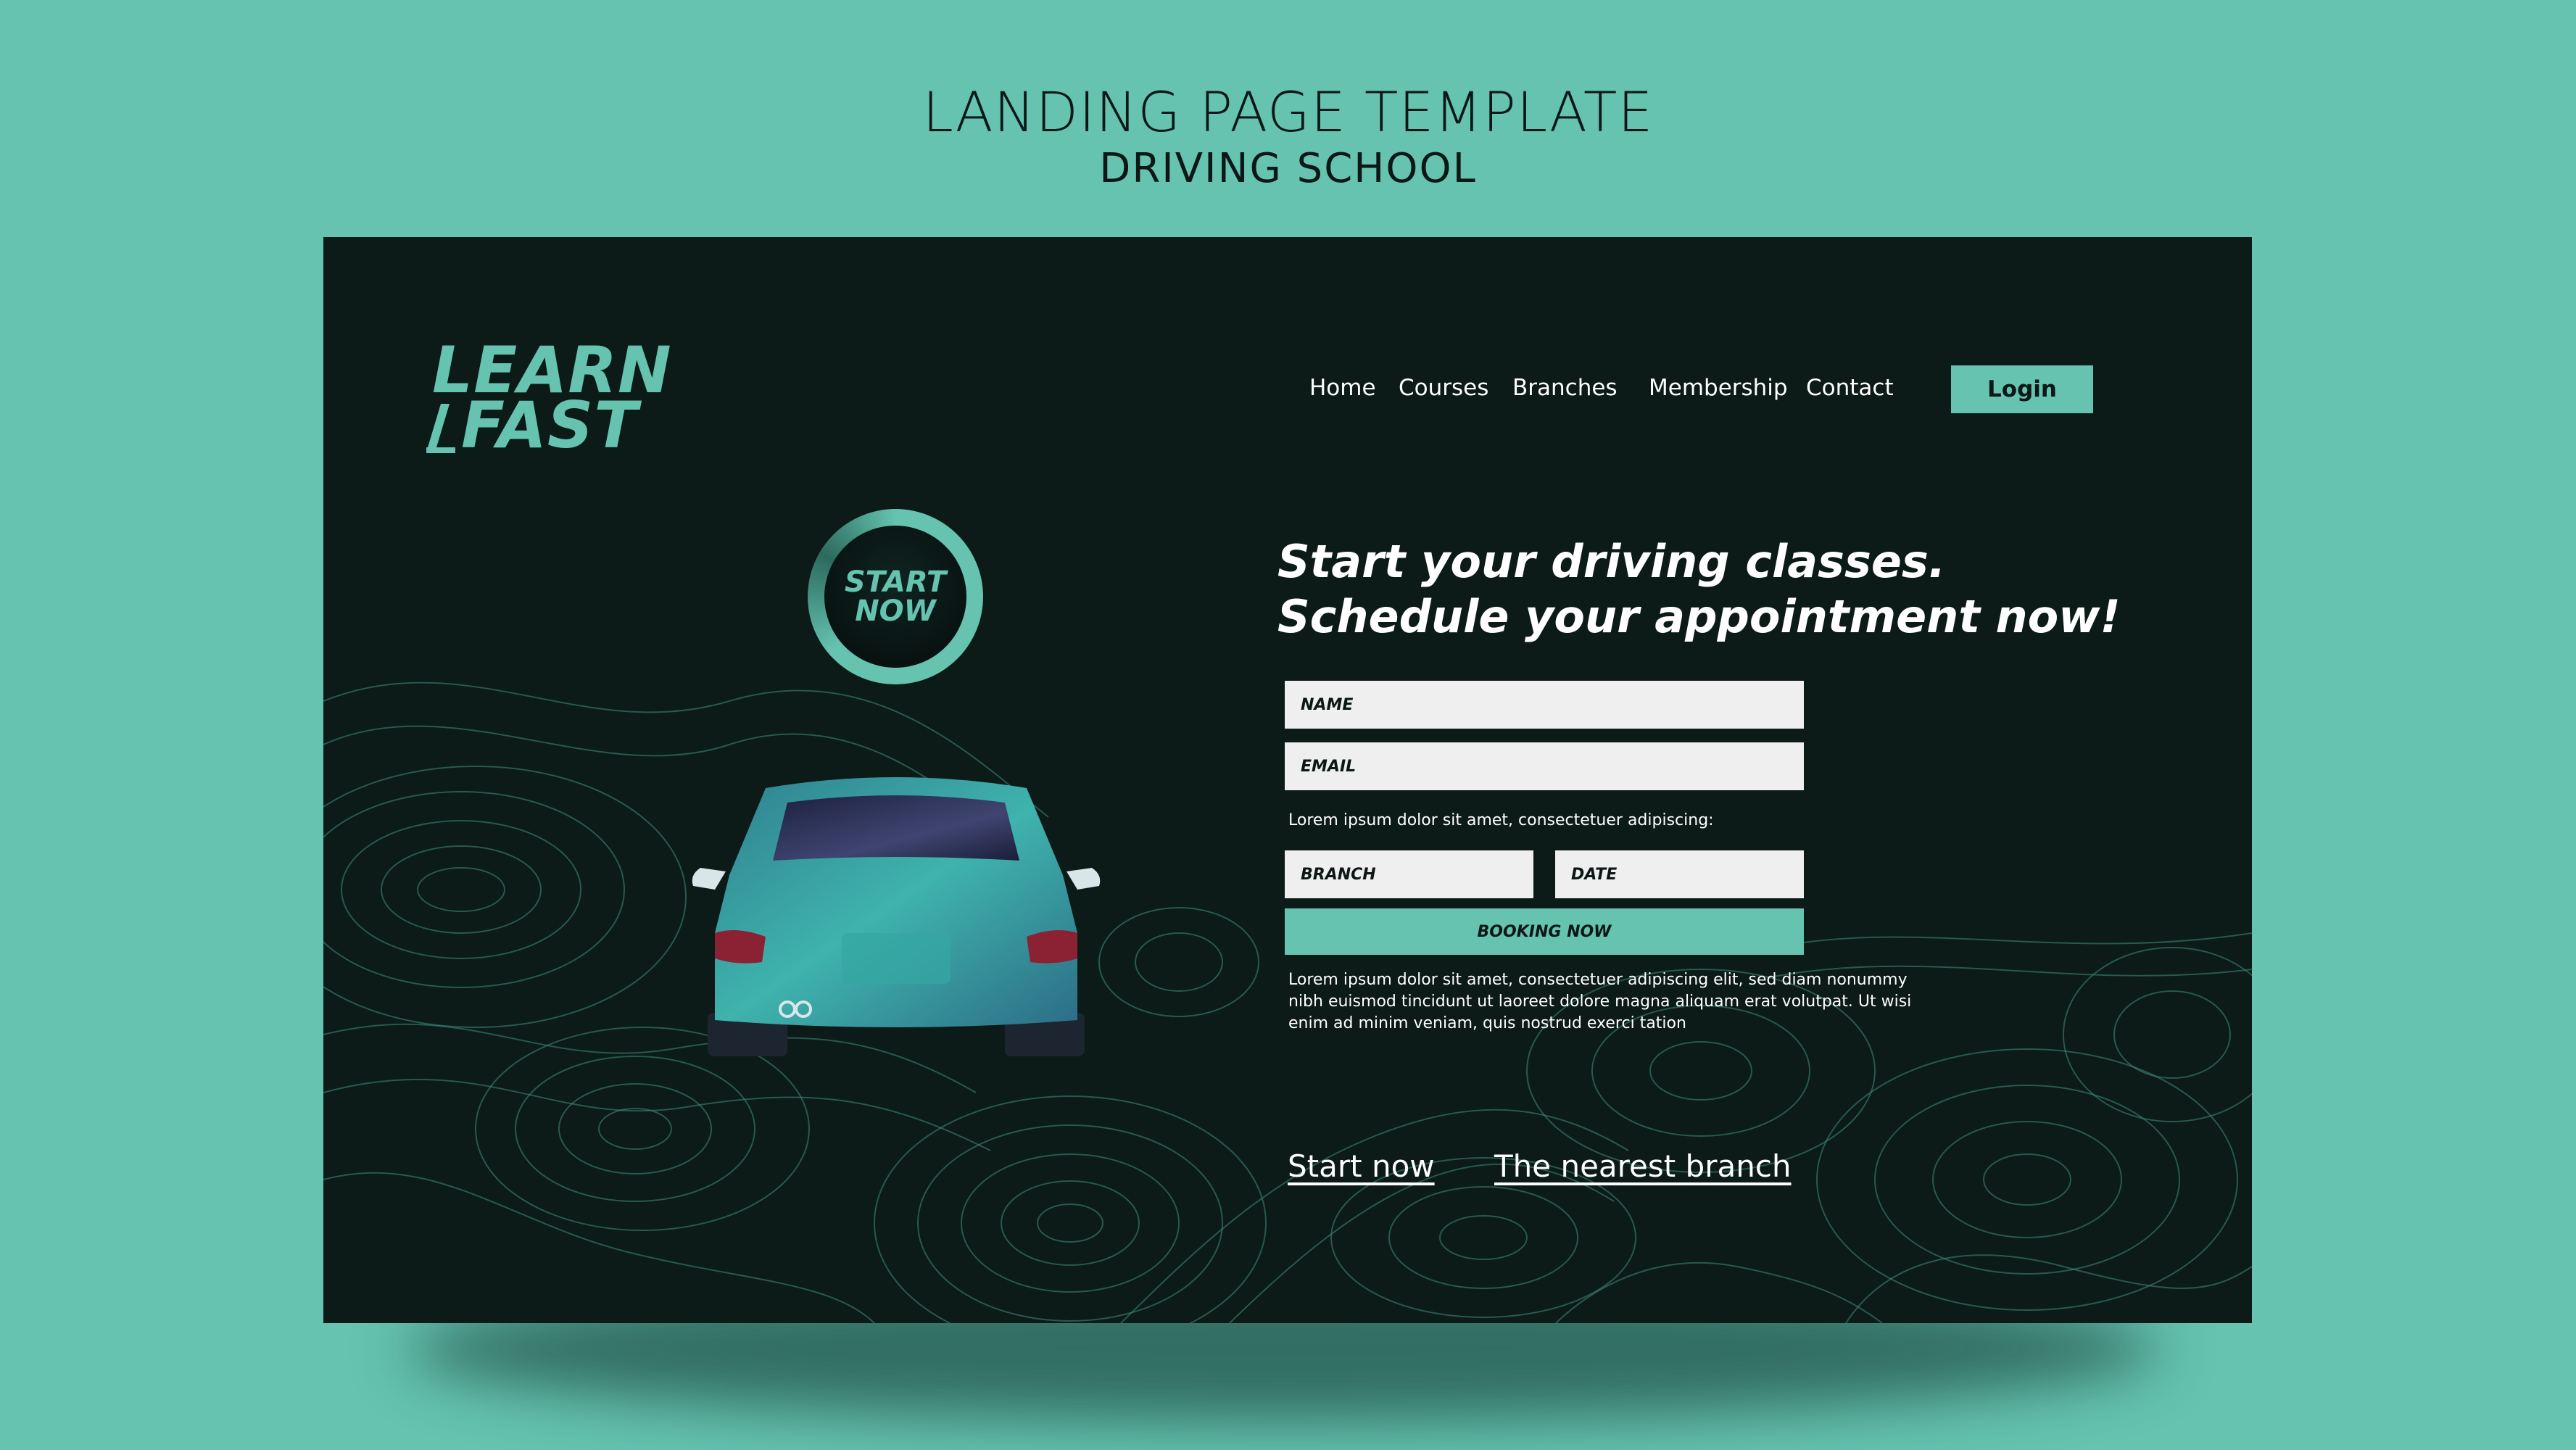 The height and width of the screenshot is (1450, 2576). I want to click on start-now-link: Start now, so click(1362, 1166).